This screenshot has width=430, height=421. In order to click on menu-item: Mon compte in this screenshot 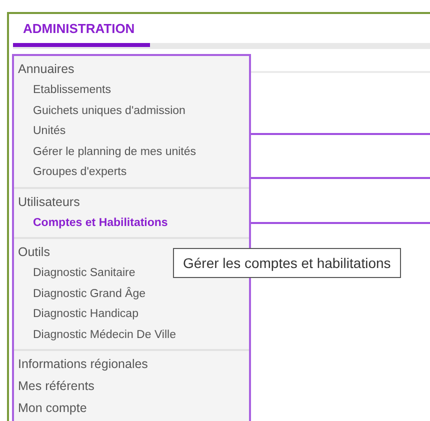, I will do `click(131, 408)`.